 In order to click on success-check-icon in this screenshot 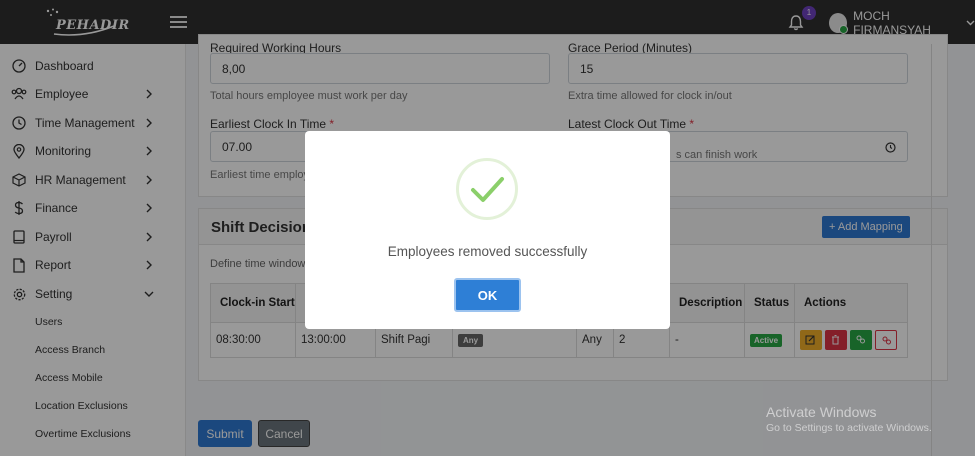, I will do `click(487, 189)`.